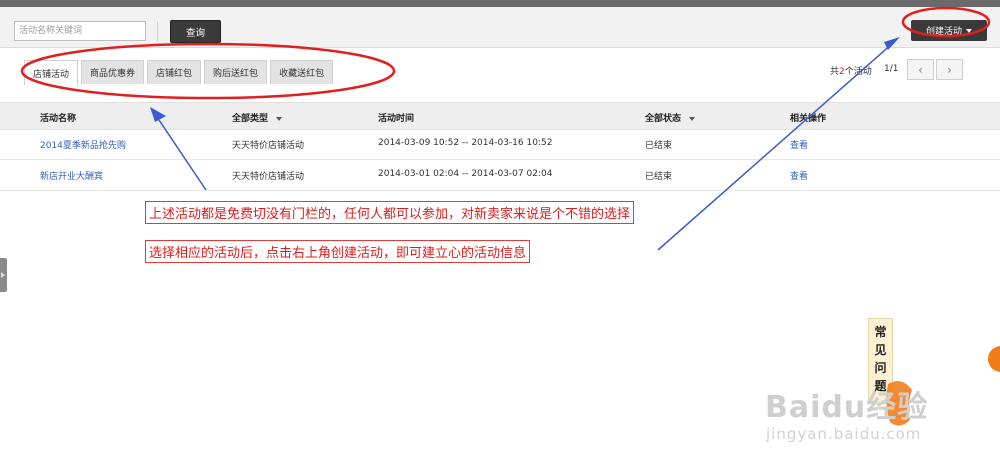  What do you see at coordinates (946, 22) in the screenshot?
I see `create-button-highlight-ellipse` at bounding box center [946, 22].